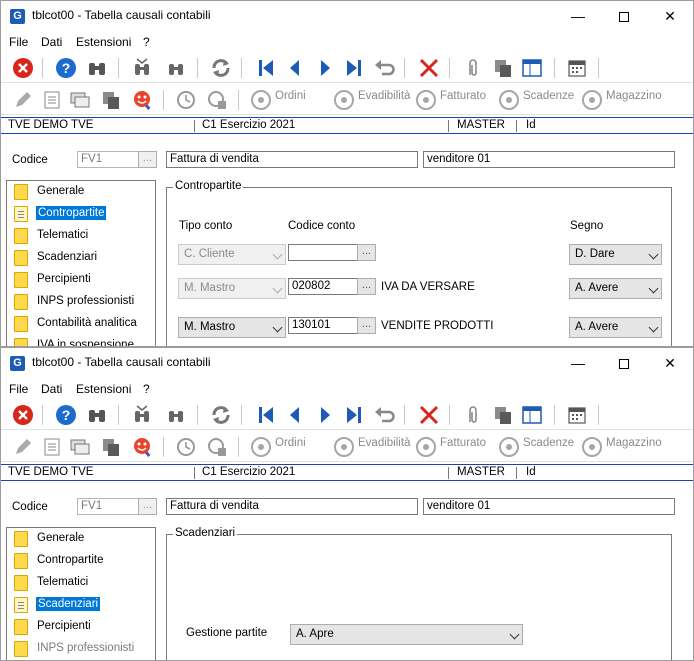  Describe the element at coordinates (108, 159) in the screenshot. I see `codice-field: FV1` at that location.